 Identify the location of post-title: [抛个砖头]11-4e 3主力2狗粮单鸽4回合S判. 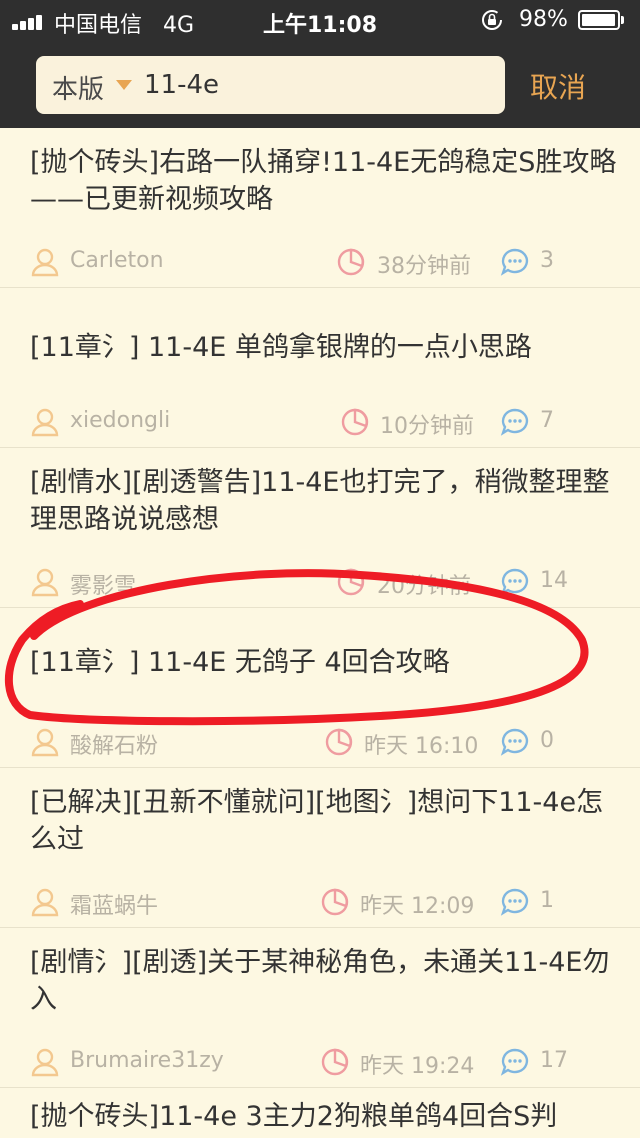
(335, 1116).